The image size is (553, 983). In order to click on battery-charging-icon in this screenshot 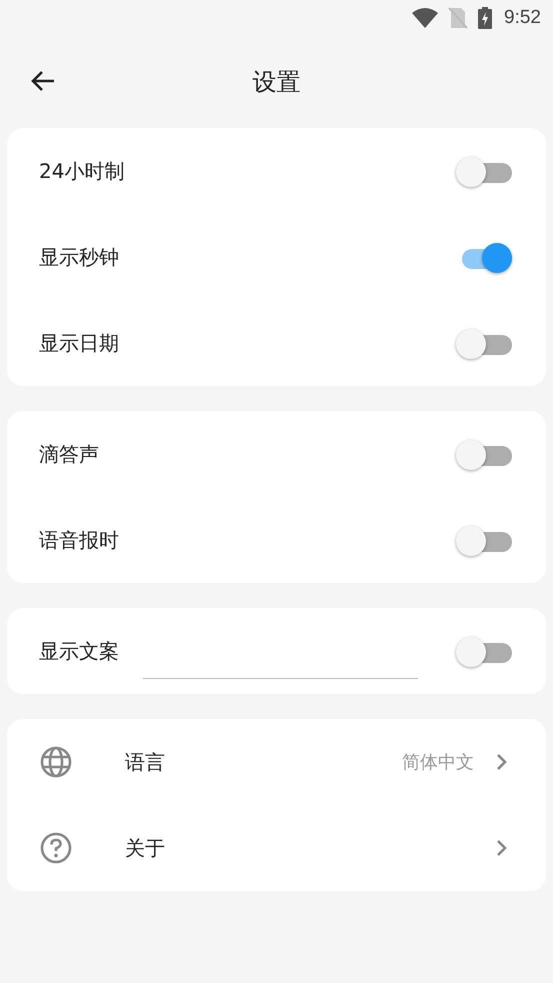, I will do `click(485, 18)`.